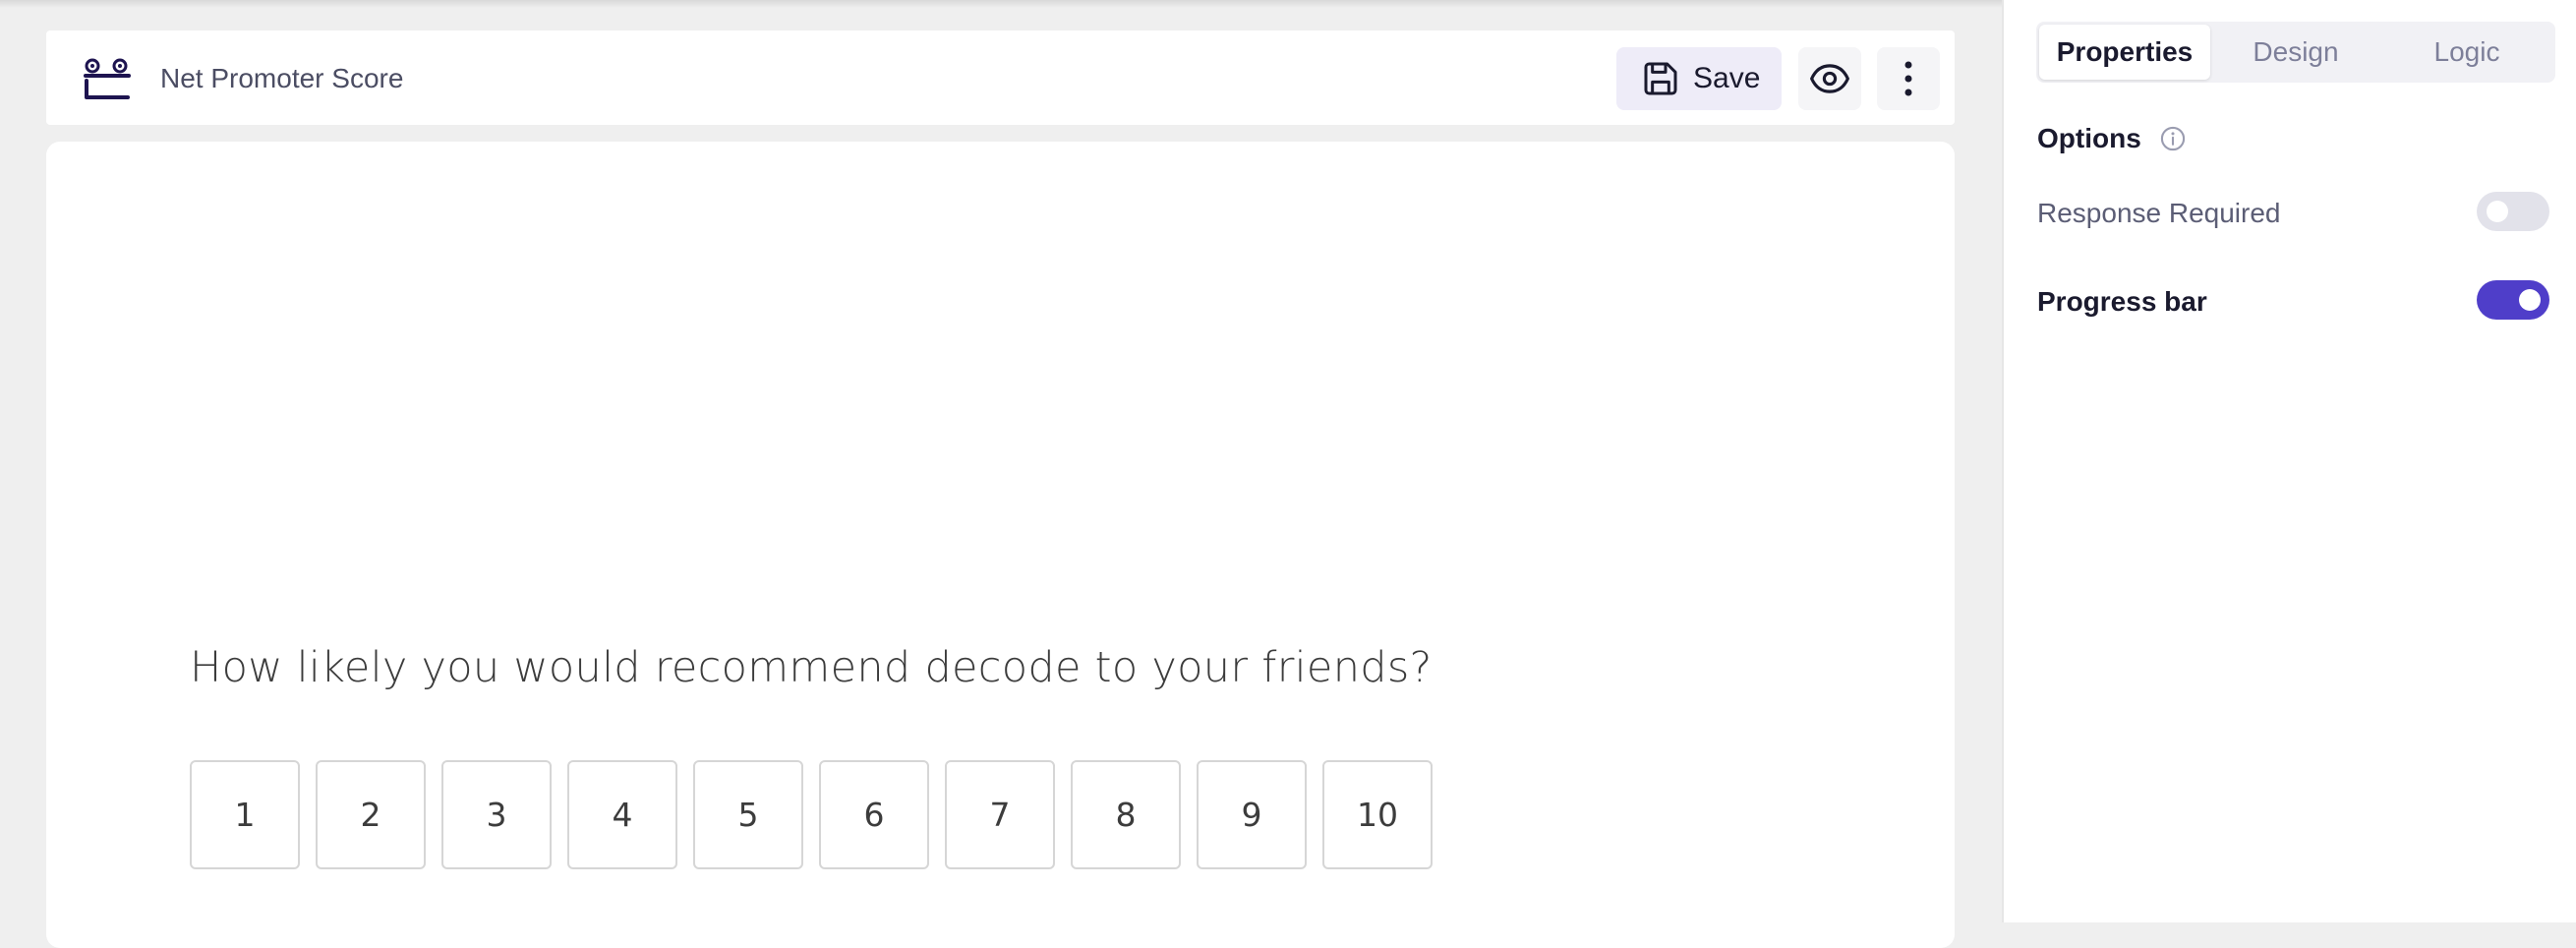 This screenshot has width=2576, height=948. I want to click on options-heading-label: Options, so click(2089, 138).